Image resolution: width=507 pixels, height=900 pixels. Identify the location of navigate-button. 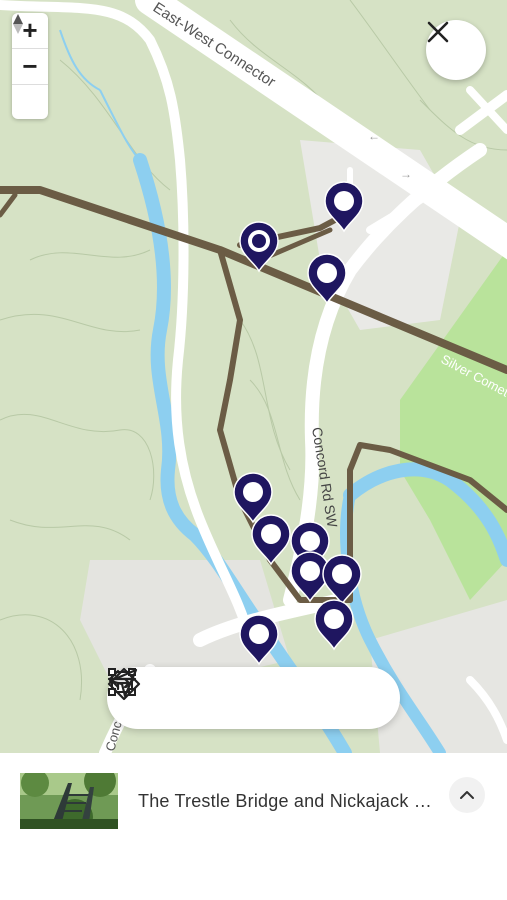
(191, 693).